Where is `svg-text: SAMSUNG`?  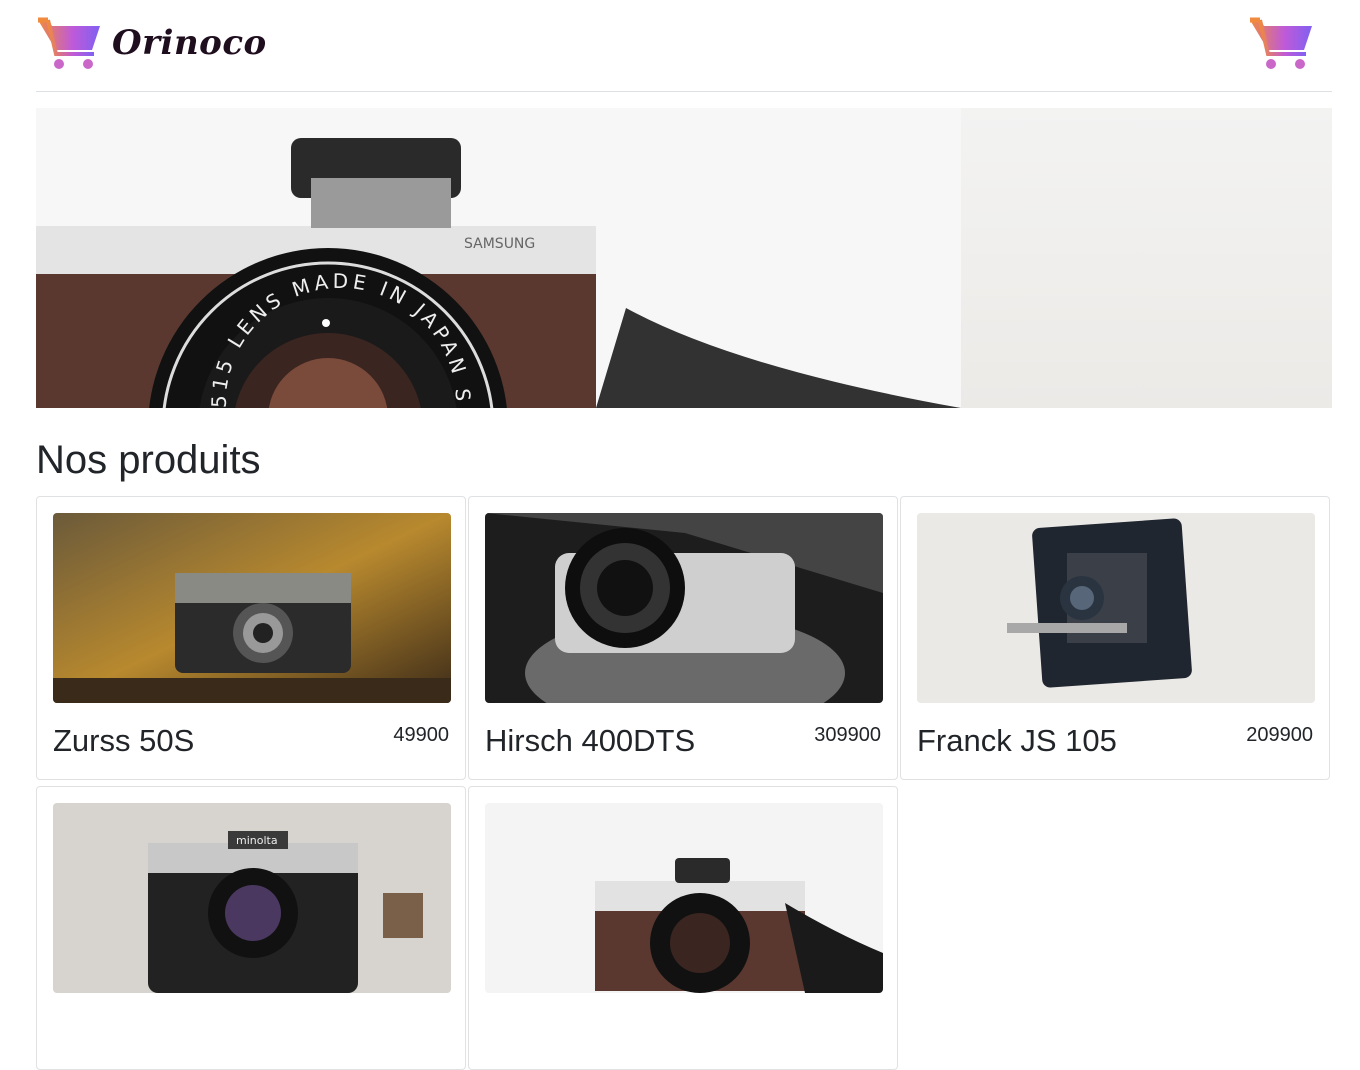
svg-text: SAMSUNG is located at coordinates (499, 244).